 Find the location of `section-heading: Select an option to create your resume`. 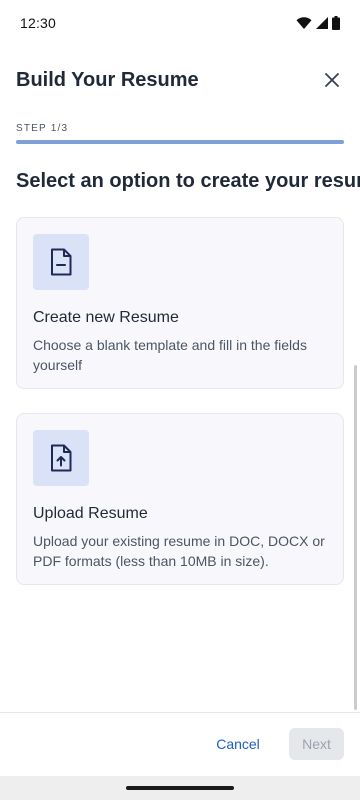

section-heading: Select an option to create your resume is located at coordinates (188, 181).